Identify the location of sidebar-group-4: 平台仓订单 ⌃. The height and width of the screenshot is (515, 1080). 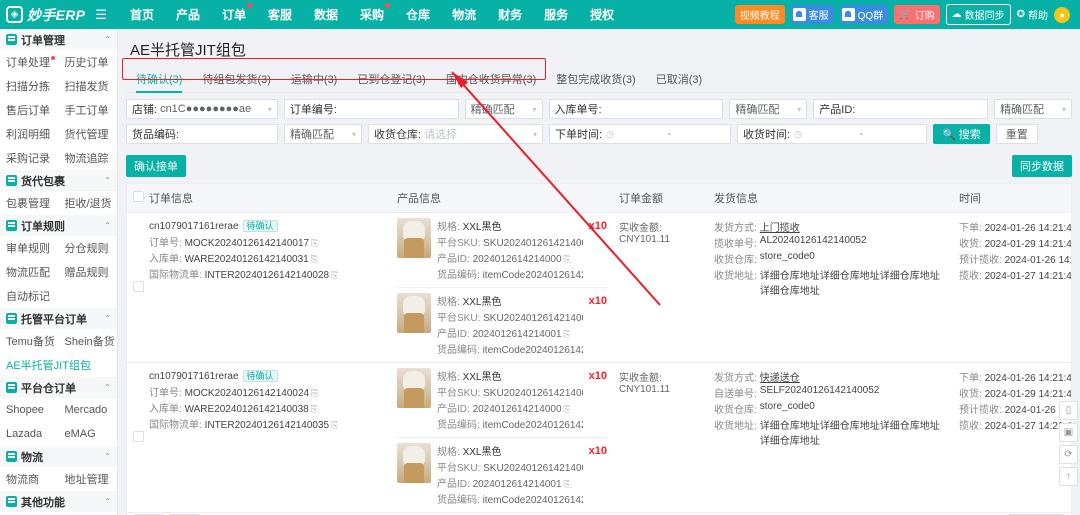
(58, 387).